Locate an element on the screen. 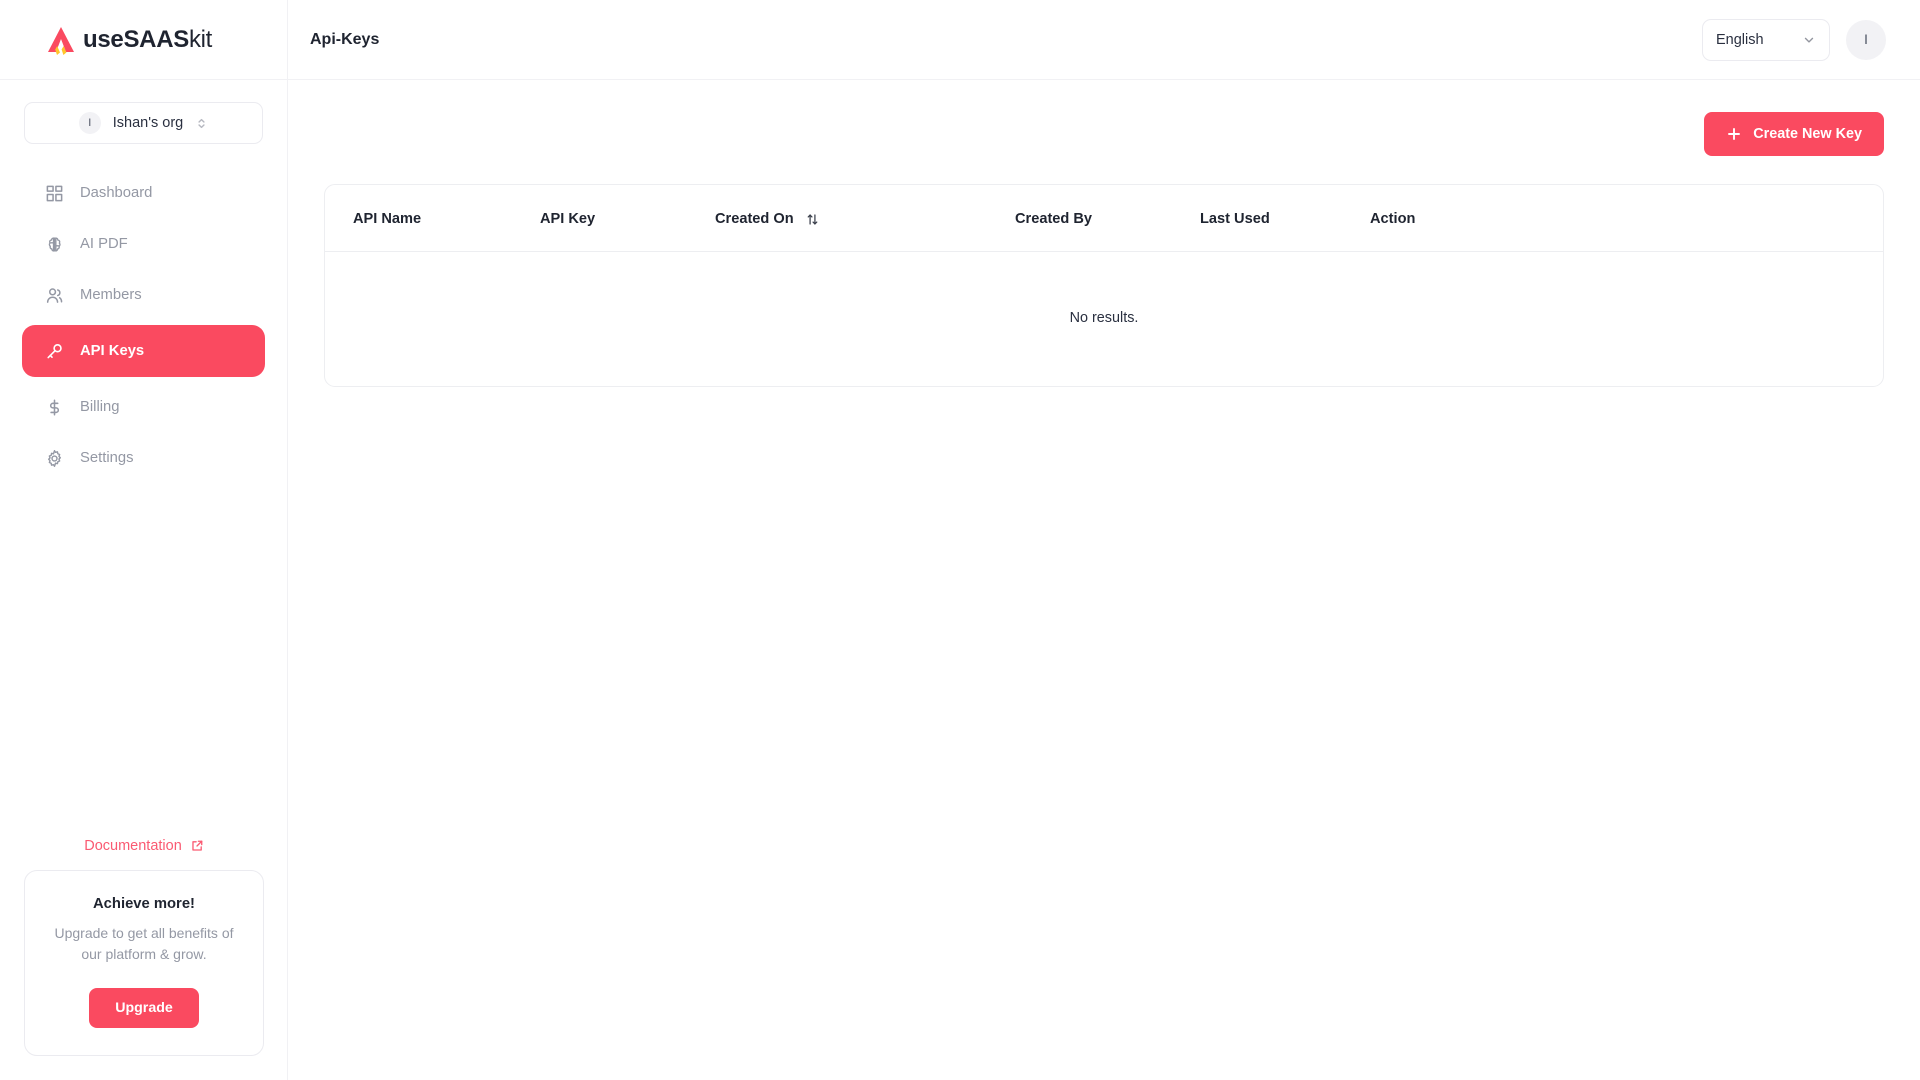 This screenshot has height=1080, width=1920. layout-grid-icon is located at coordinates (54, 193).